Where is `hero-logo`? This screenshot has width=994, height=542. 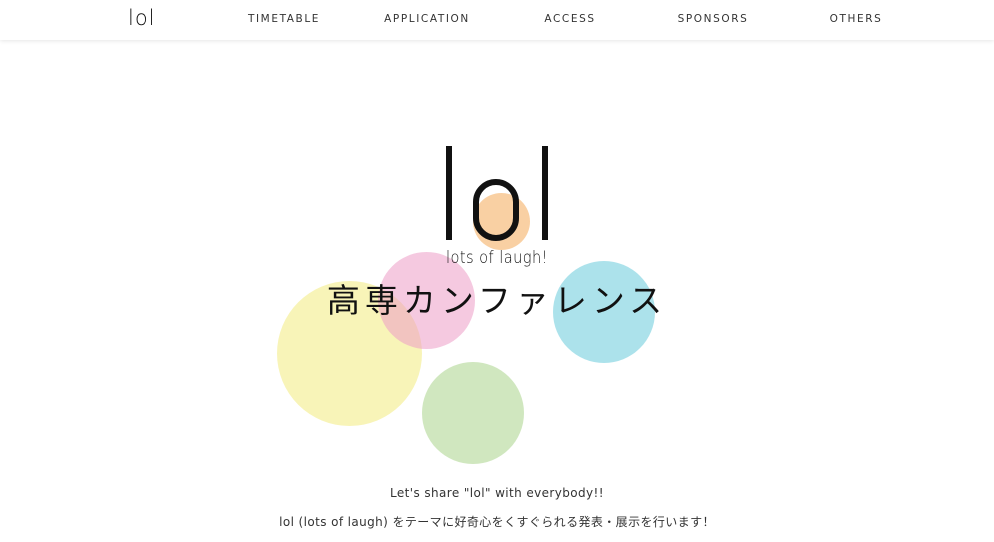
hero-logo is located at coordinates (497, 188).